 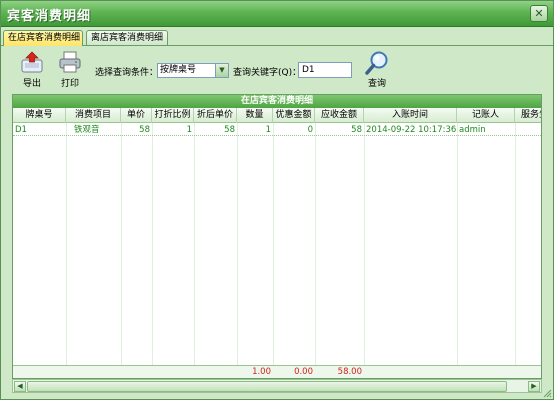 What do you see at coordinates (70, 62) in the screenshot?
I see `print-icon` at bounding box center [70, 62].